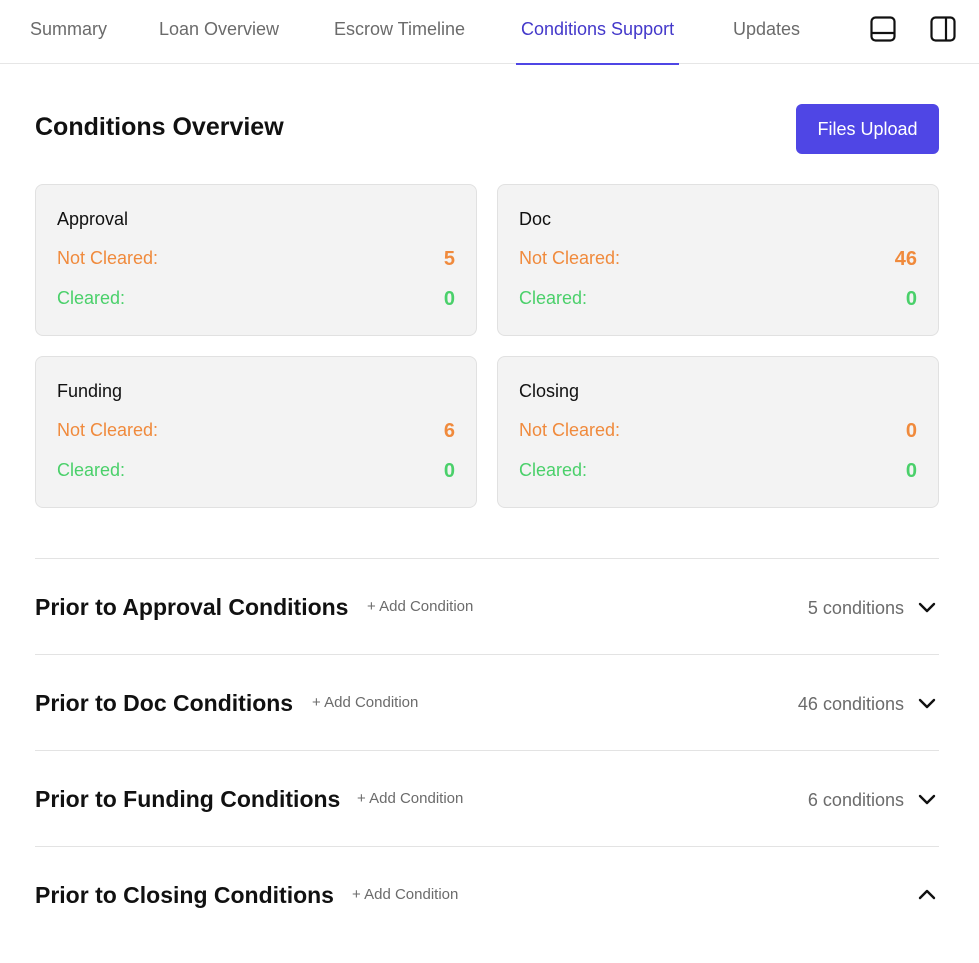 This screenshot has width=979, height=963. Describe the element at coordinates (850, 704) in the screenshot. I see `condition-count: 46 conditions` at that location.